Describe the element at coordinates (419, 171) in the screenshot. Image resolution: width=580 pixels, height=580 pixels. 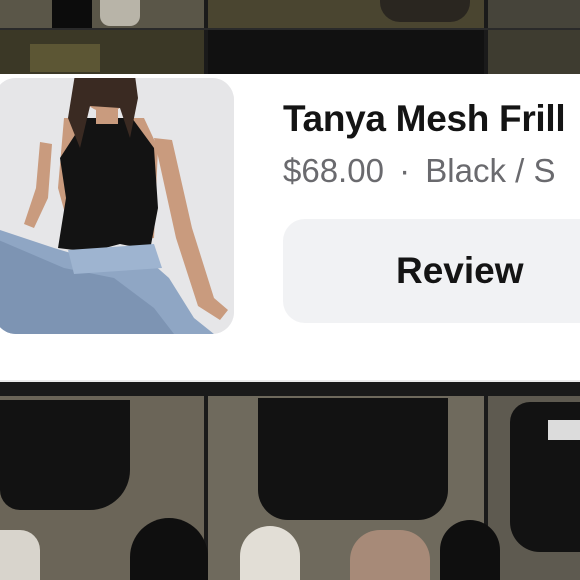
I see `product-meta: $68.00 · Black / S` at that location.